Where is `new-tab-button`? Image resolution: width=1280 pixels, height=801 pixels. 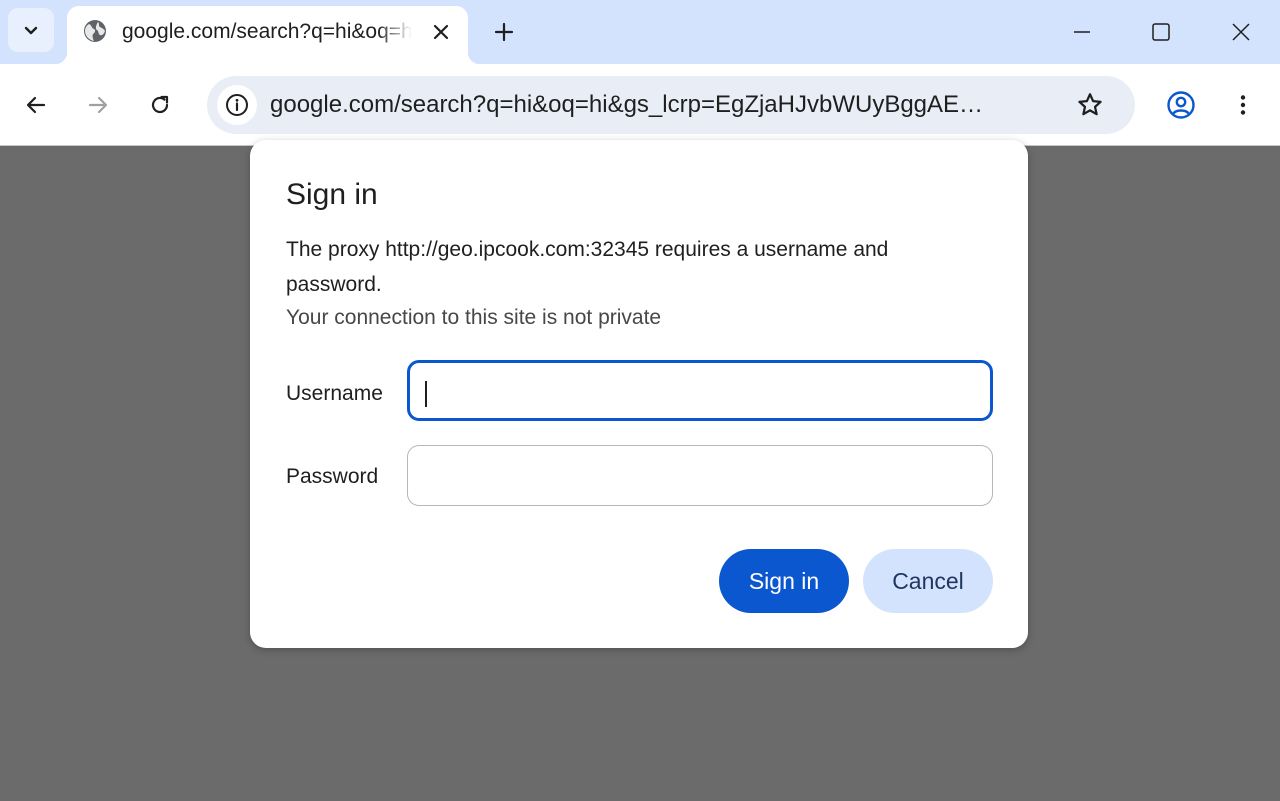 new-tab-button is located at coordinates (504, 32).